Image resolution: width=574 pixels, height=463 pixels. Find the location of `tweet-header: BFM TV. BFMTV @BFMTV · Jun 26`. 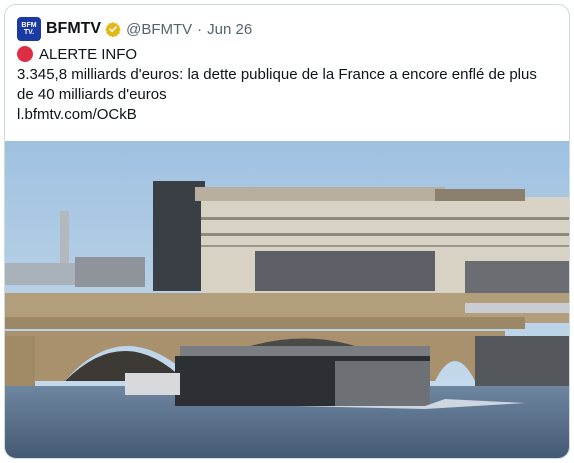

tweet-header: BFM TV. BFMTV @BFMTV · Jun 26 is located at coordinates (134, 29).